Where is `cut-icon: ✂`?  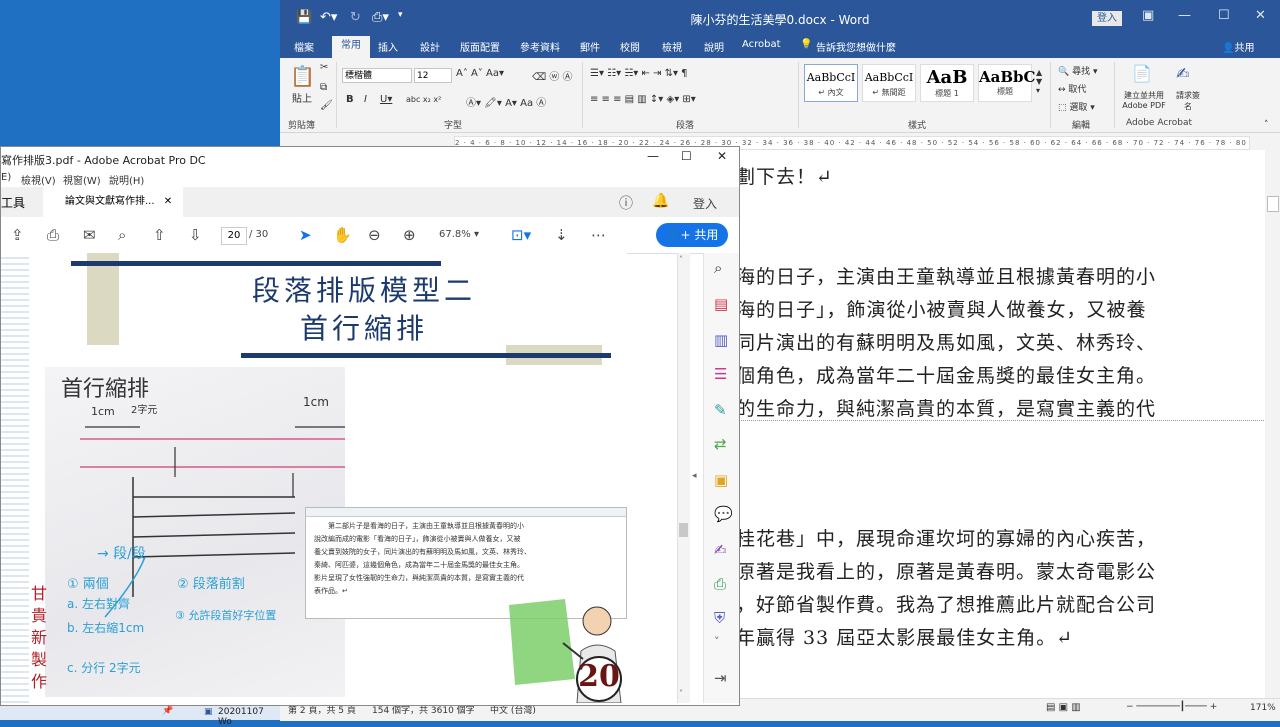
cut-icon: ✂ is located at coordinates (324, 67).